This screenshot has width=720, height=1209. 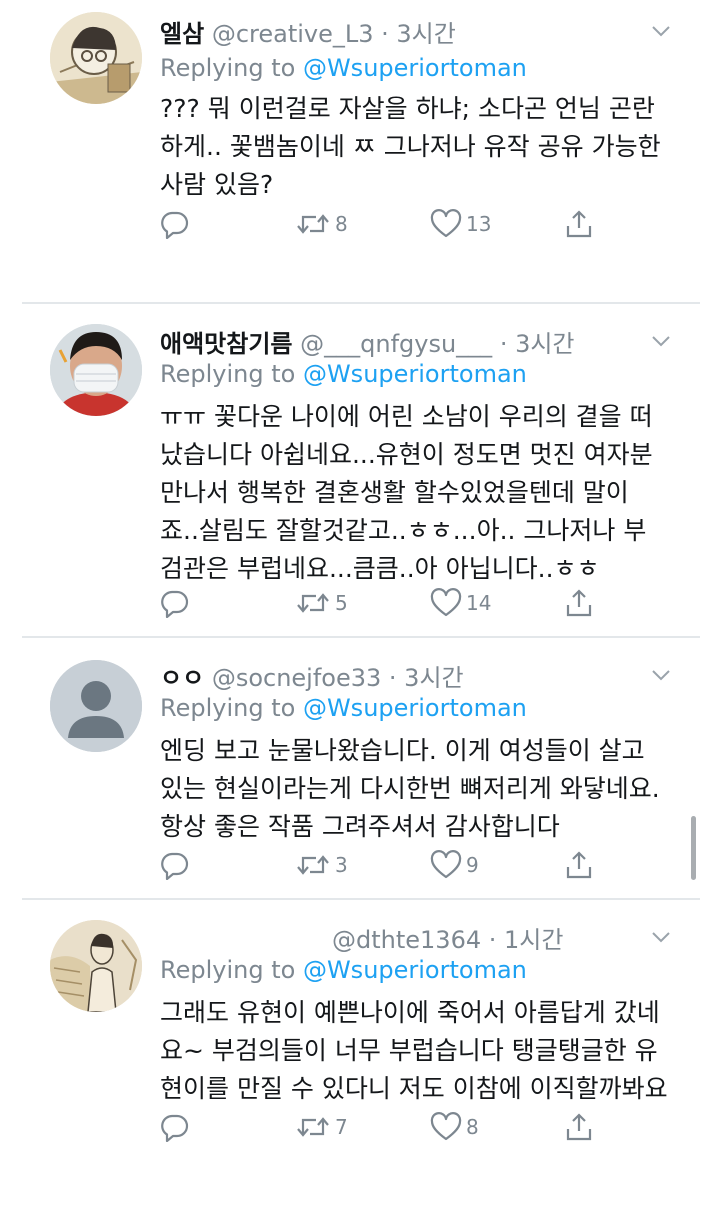 I want to click on default-avatar-icon, so click(x=96, y=706).